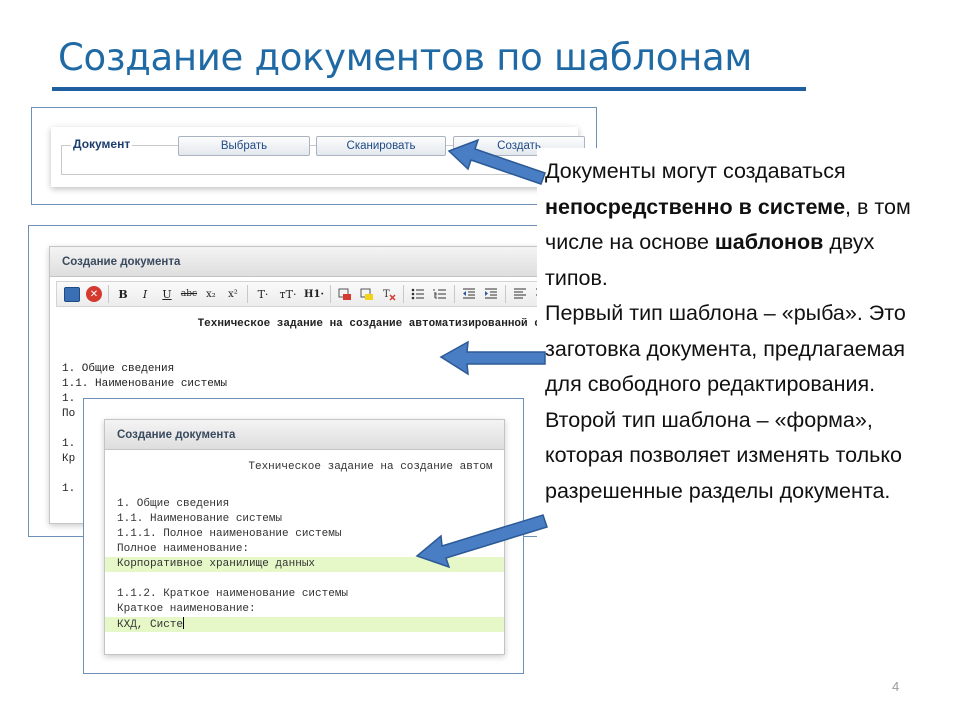 Image resolution: width=960 pixels, height=720 pixels. I want to click on form-line: 1. Общие сведения, so click(173, 504).